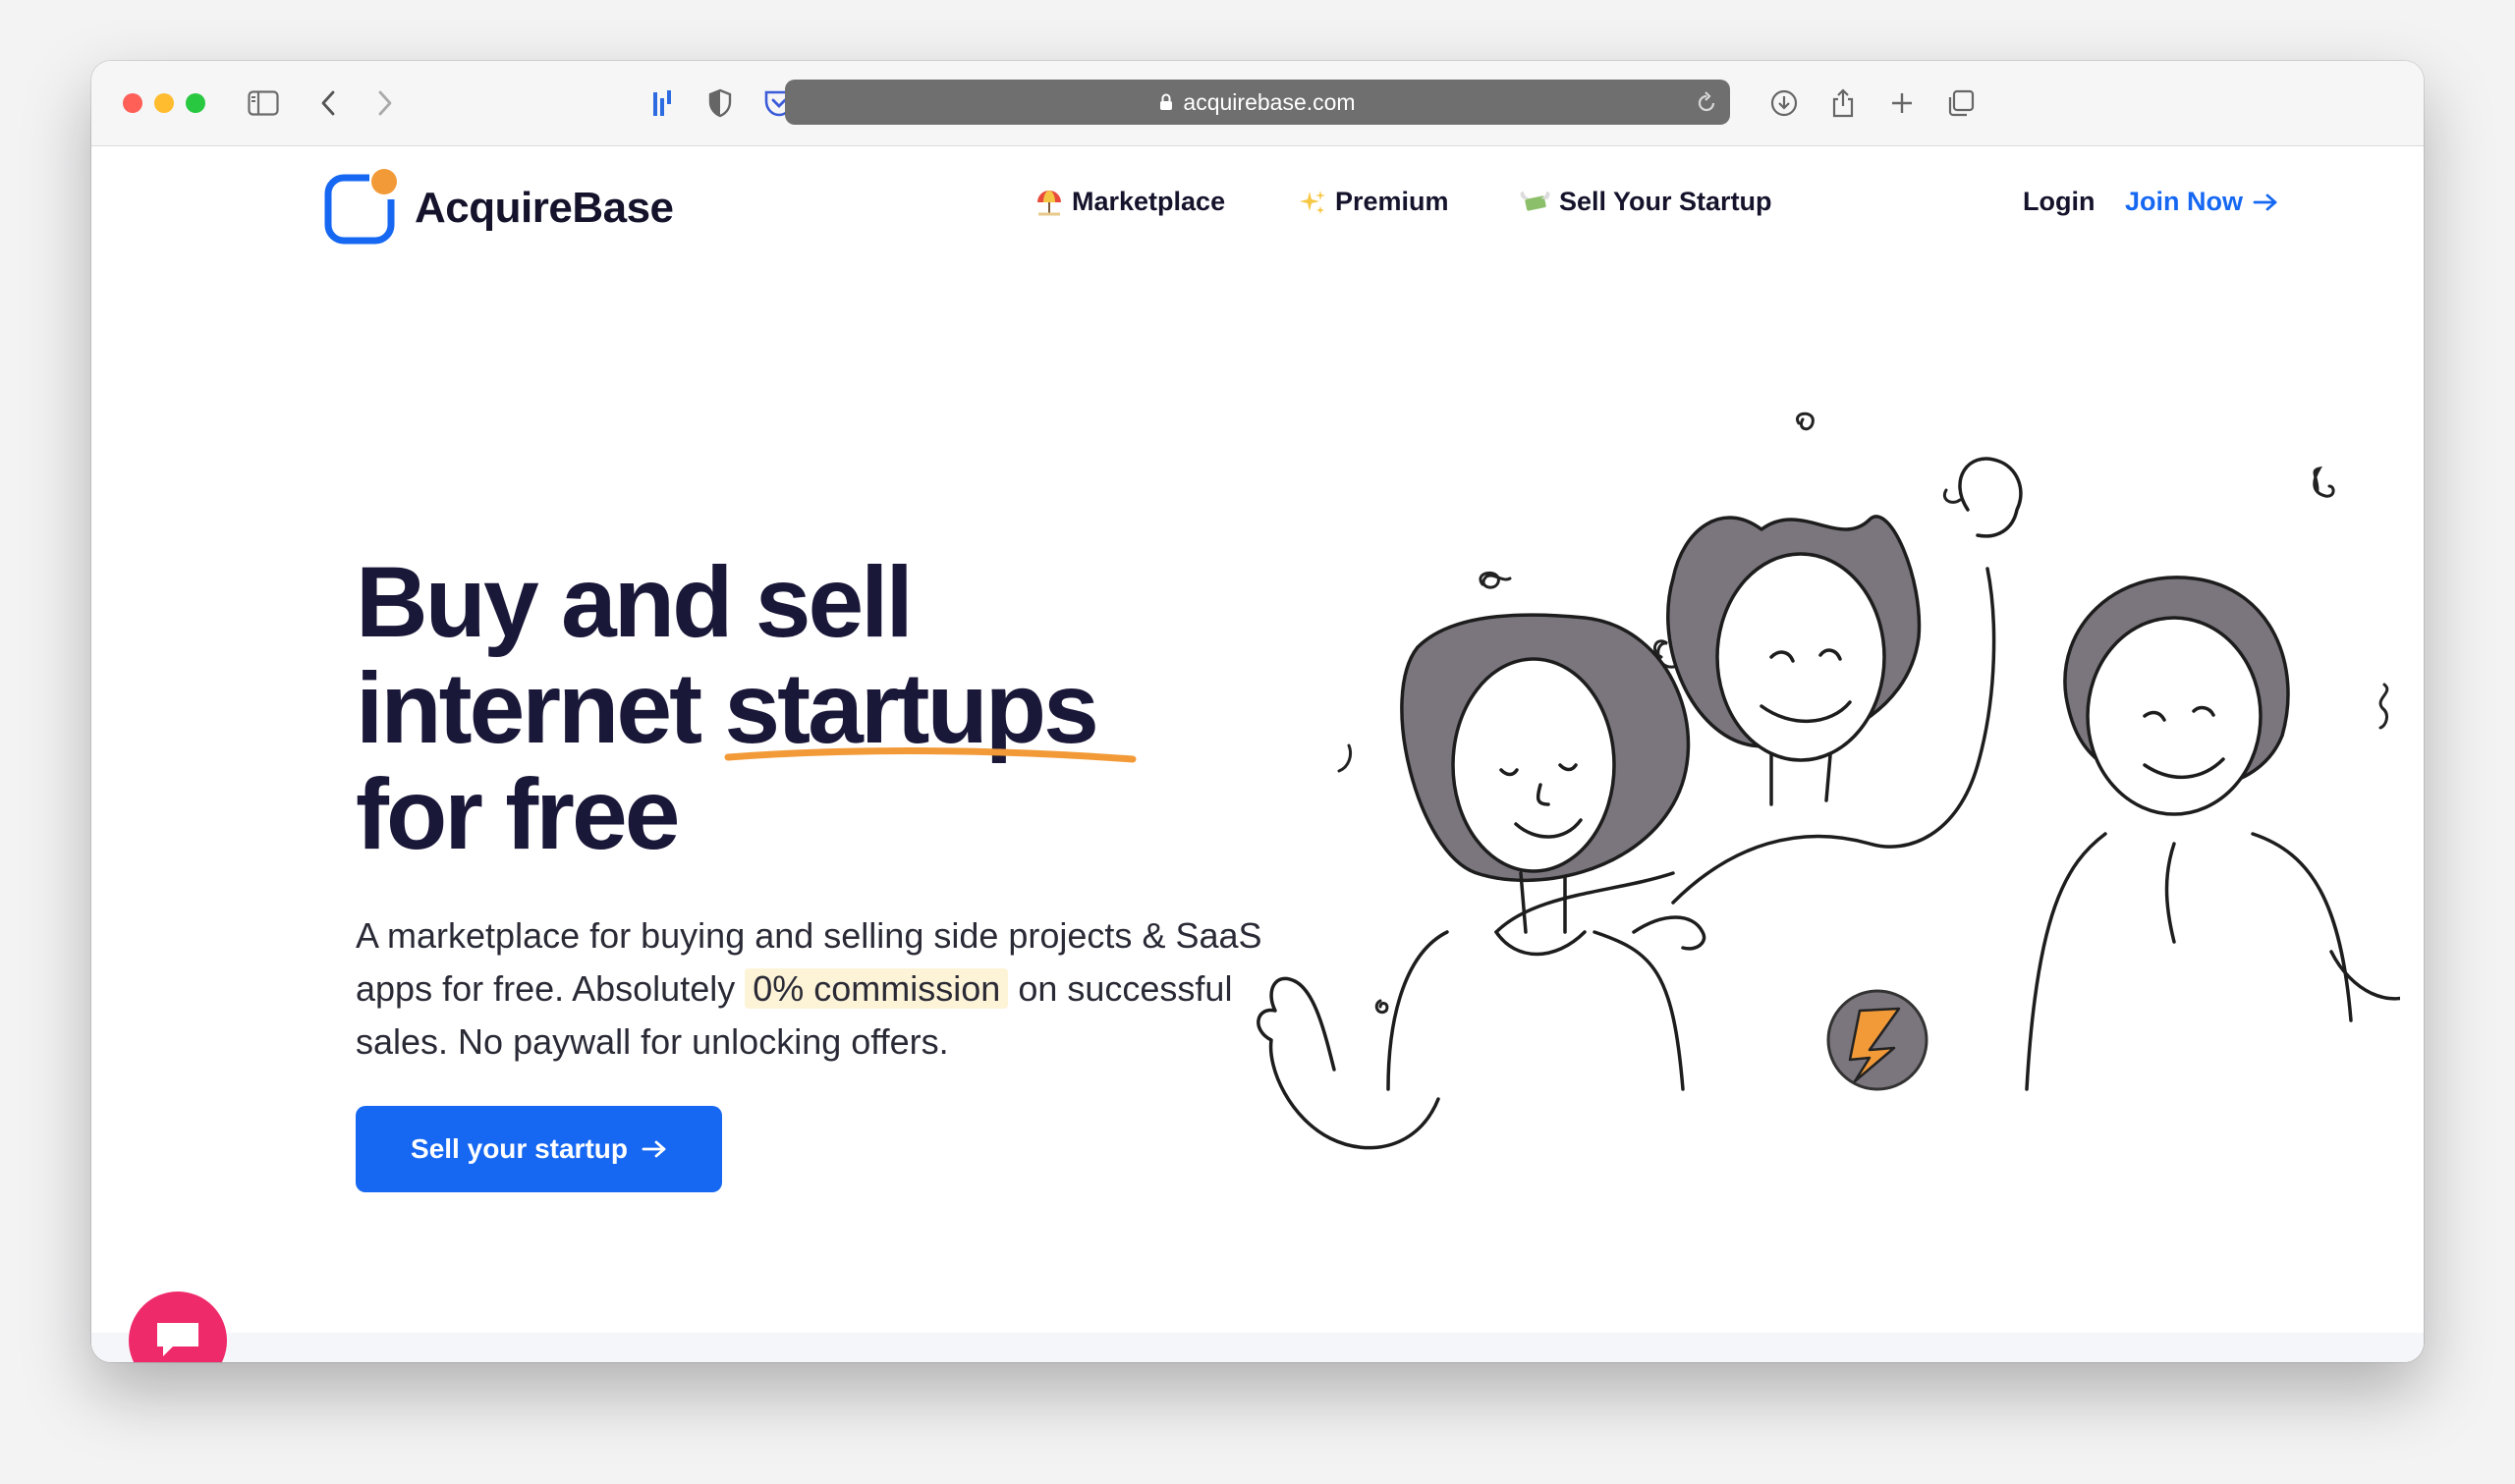 The image size is (2515, 1484). I want to click on money-wings-icon, so click(1534, 202).